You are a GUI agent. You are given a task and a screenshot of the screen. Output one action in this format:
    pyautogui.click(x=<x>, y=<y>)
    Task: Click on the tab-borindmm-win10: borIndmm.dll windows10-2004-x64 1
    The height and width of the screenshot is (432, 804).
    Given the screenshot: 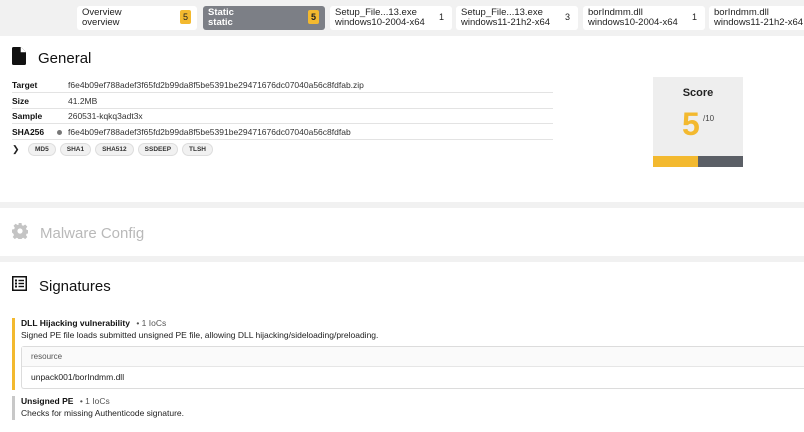 What is the action you would take?
    pyautogui.click(x=644, y=18)
    